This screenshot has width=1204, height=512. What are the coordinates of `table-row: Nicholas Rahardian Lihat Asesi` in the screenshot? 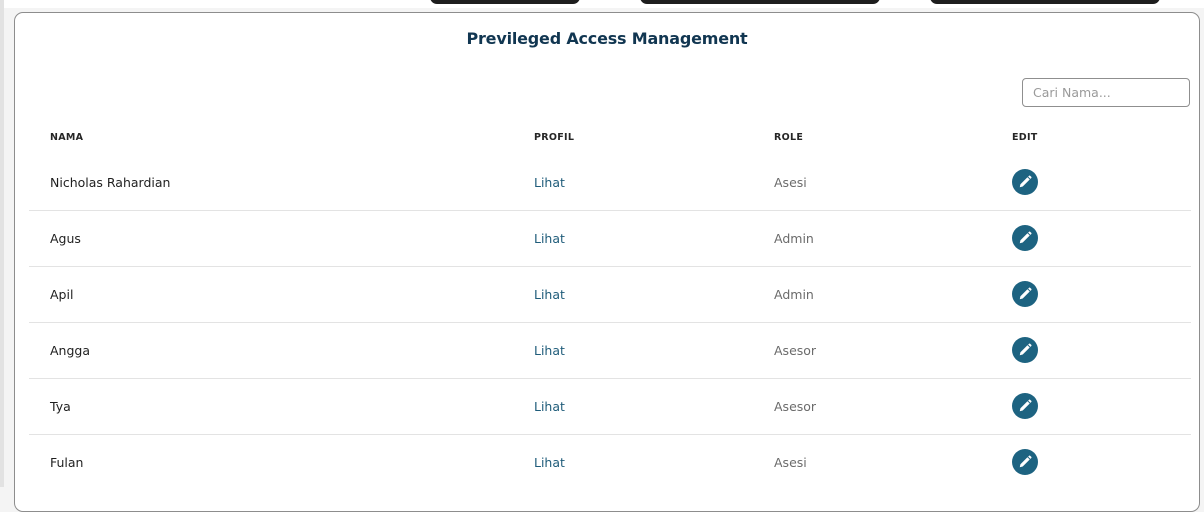 It's located at (610, 183).